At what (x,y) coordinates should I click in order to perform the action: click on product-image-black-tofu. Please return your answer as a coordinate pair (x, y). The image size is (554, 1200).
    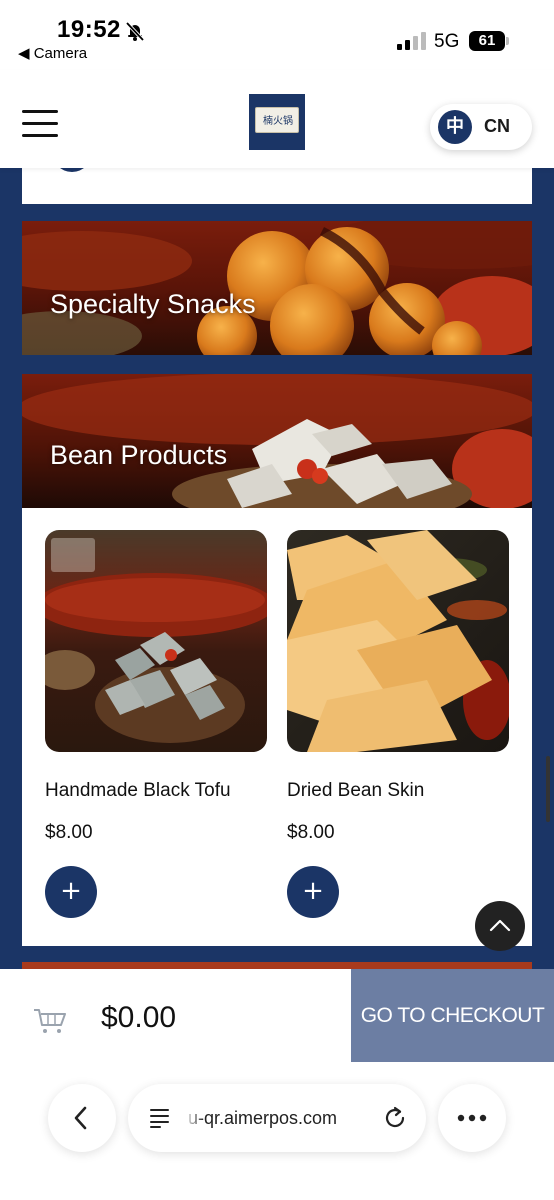
    Looking at the image, I should click on (156, 641).